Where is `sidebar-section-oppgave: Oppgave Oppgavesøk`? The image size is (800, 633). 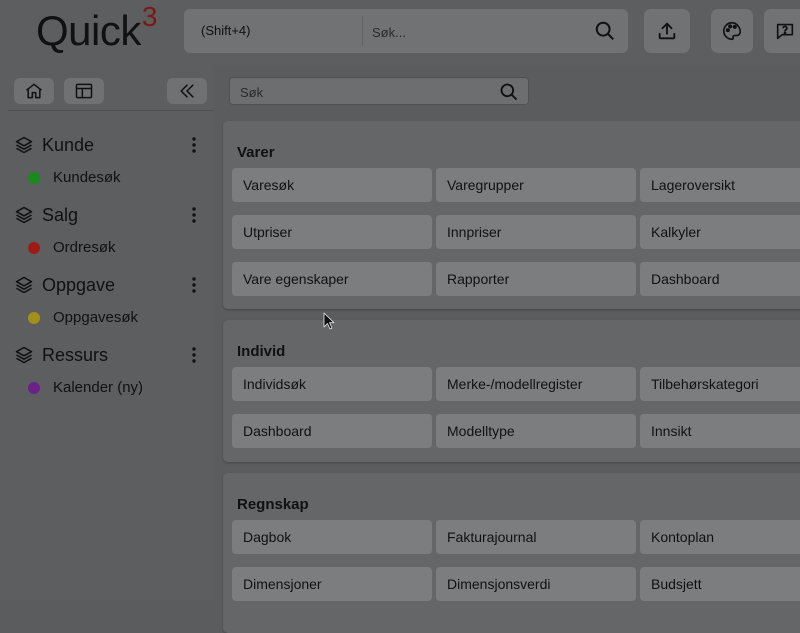
sidebar-section-oppgave: Oppgave Oppgavesøk is located at coordinates (107, 309).